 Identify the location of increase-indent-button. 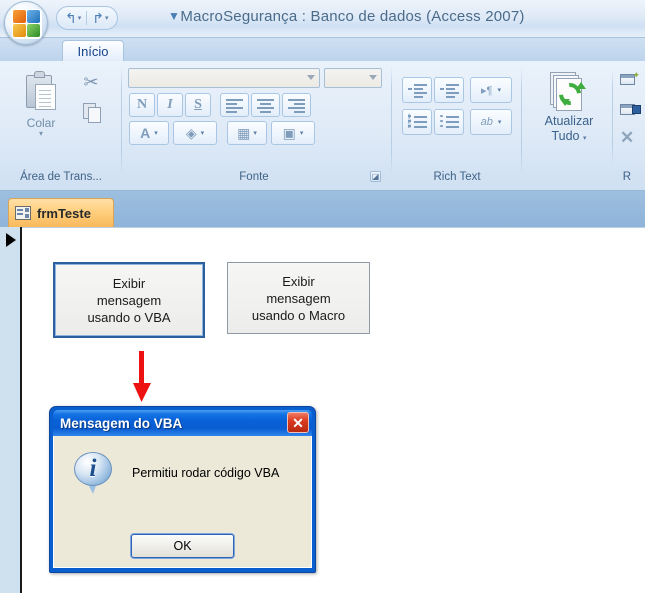
(449, 90).